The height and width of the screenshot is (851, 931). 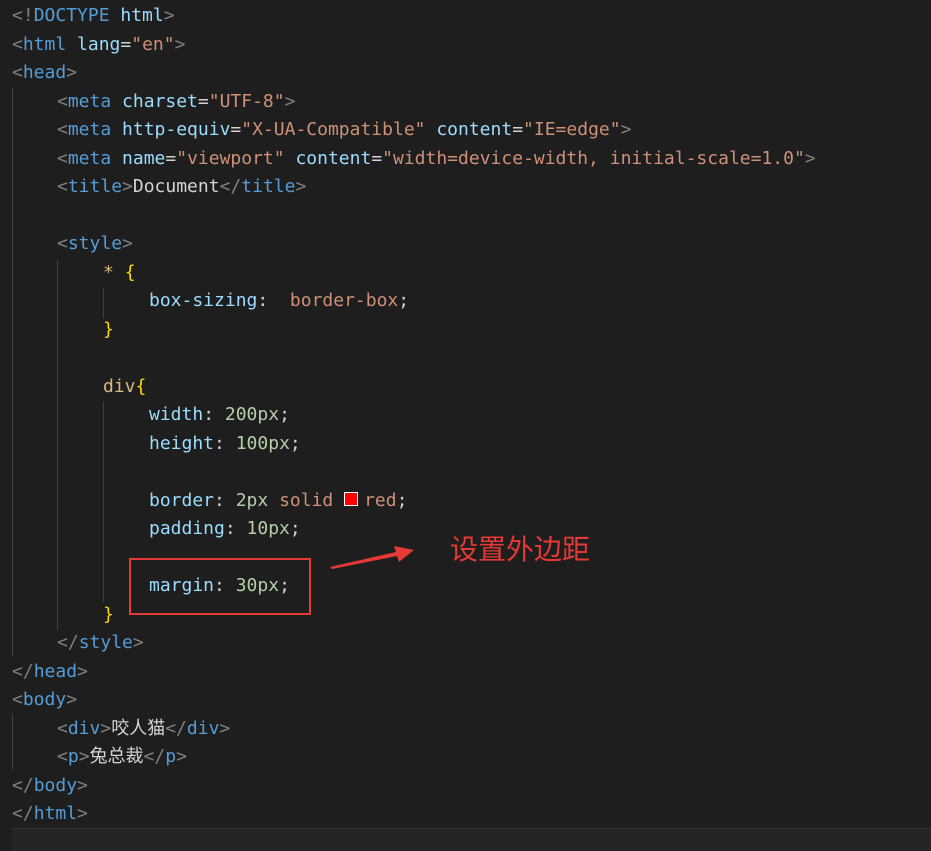 I want to click on token: *, so click(x=114, y=272).